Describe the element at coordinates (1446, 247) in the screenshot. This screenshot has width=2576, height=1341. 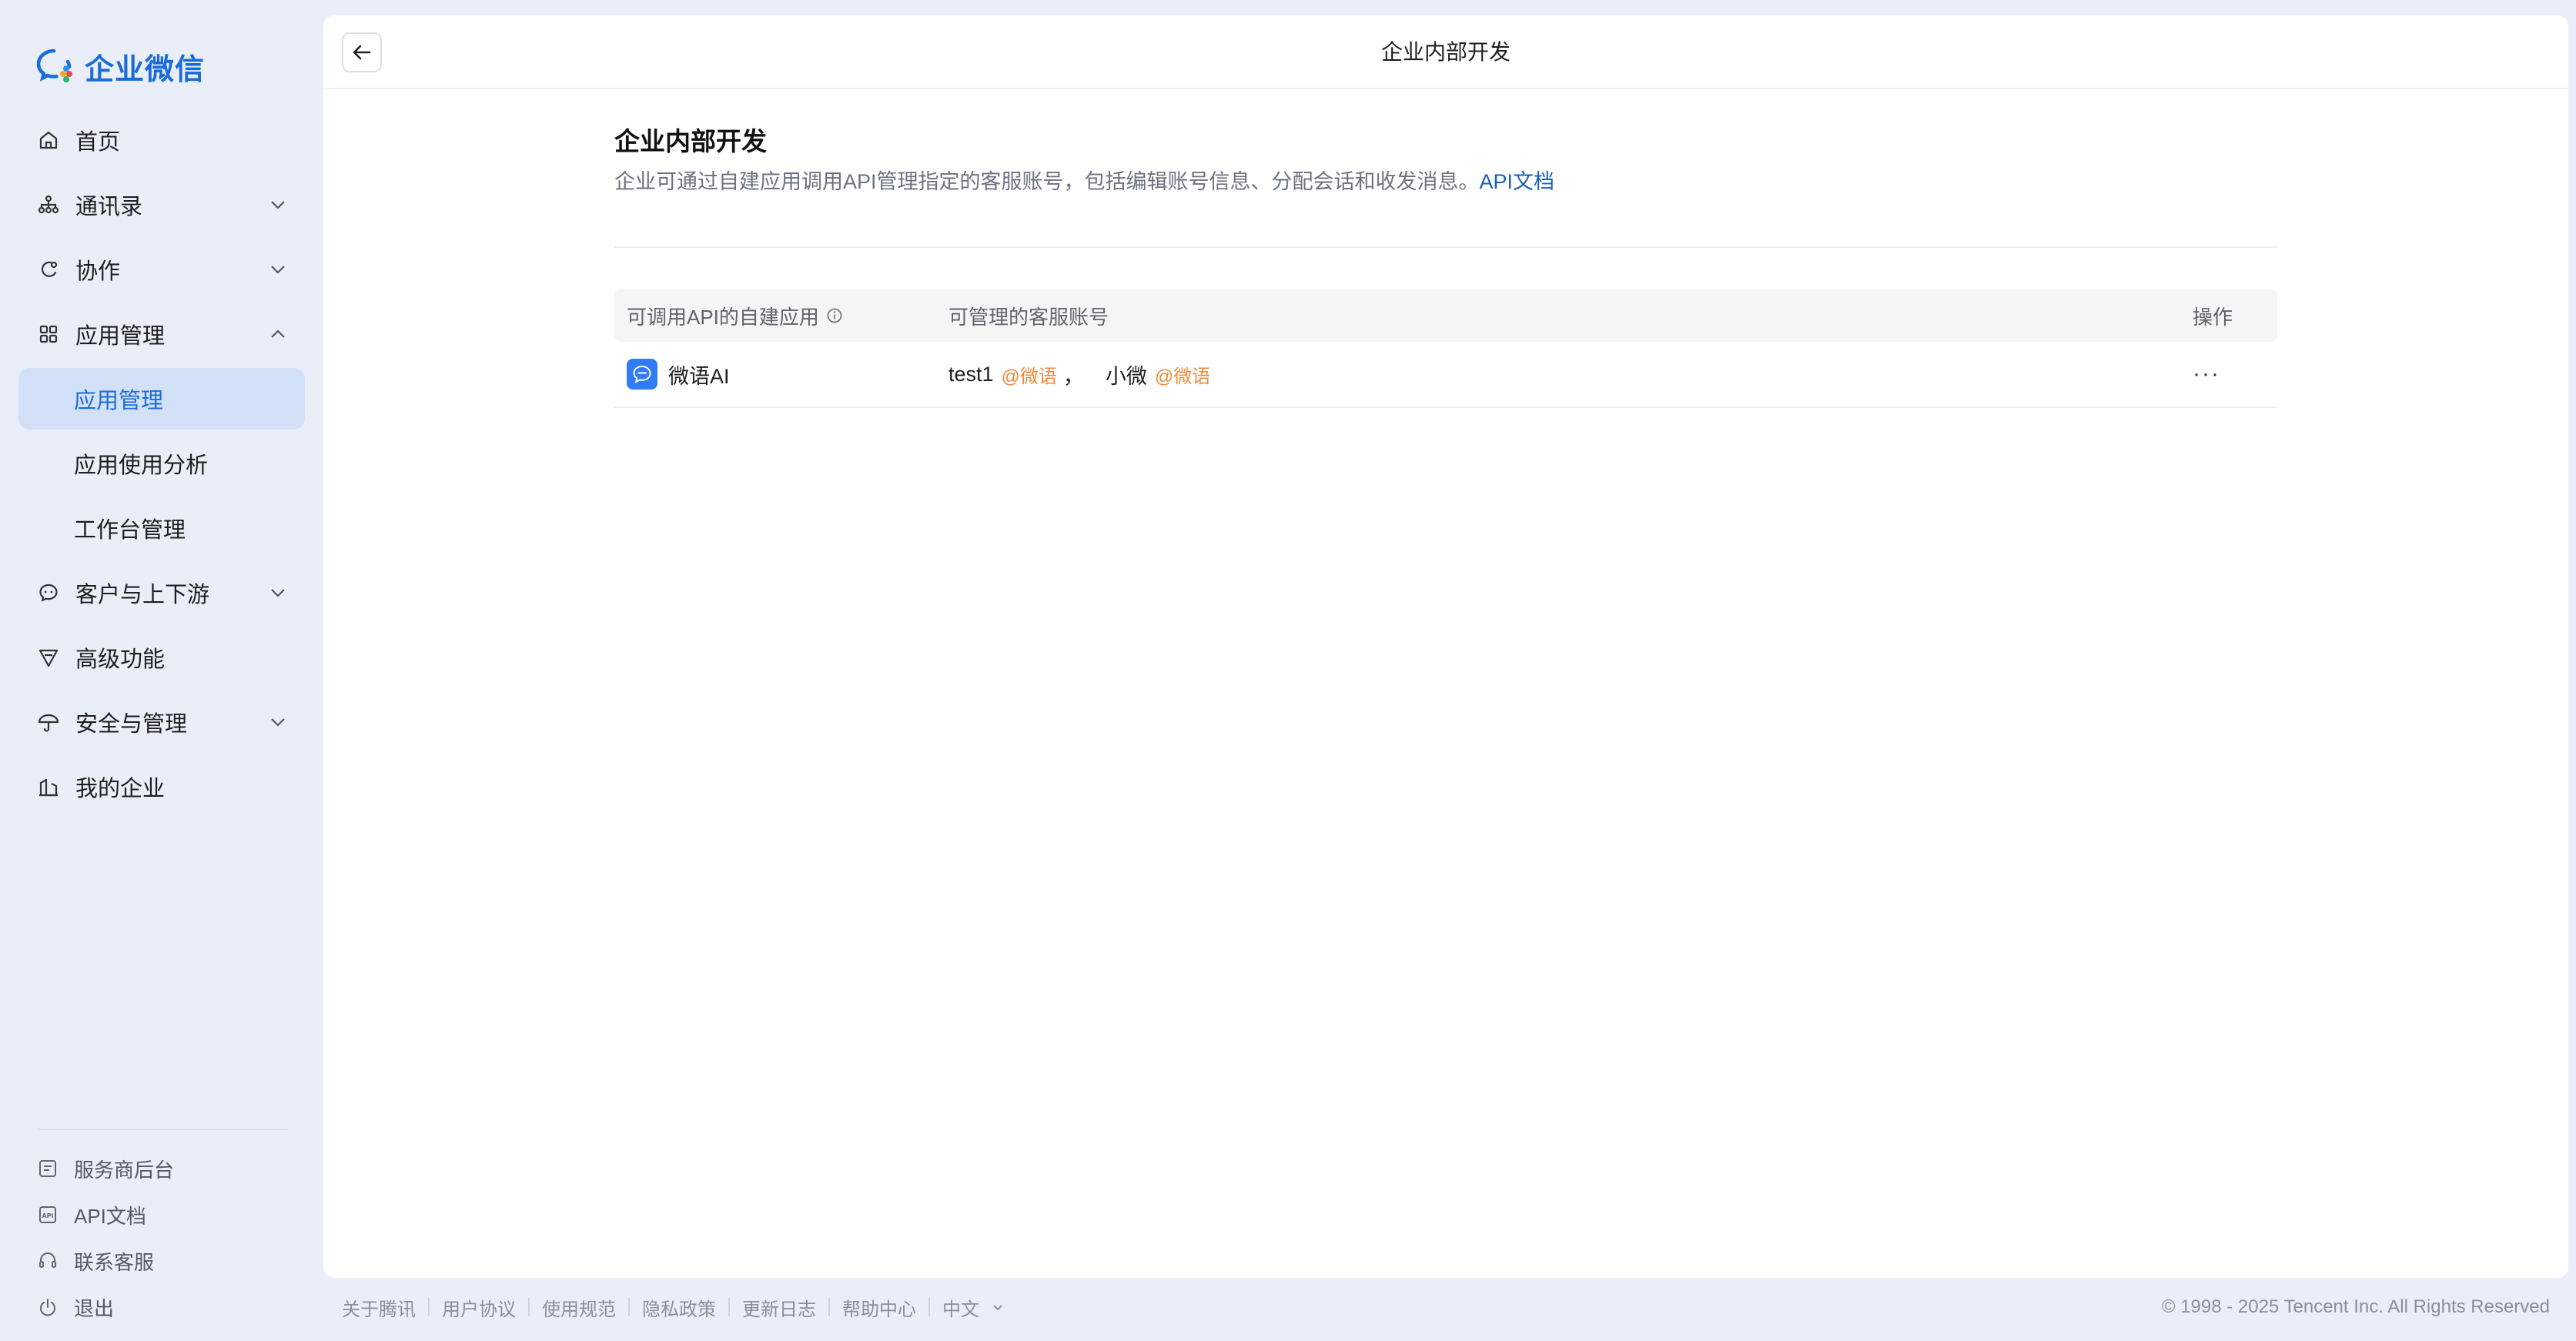
I see `content-divider` at that location.